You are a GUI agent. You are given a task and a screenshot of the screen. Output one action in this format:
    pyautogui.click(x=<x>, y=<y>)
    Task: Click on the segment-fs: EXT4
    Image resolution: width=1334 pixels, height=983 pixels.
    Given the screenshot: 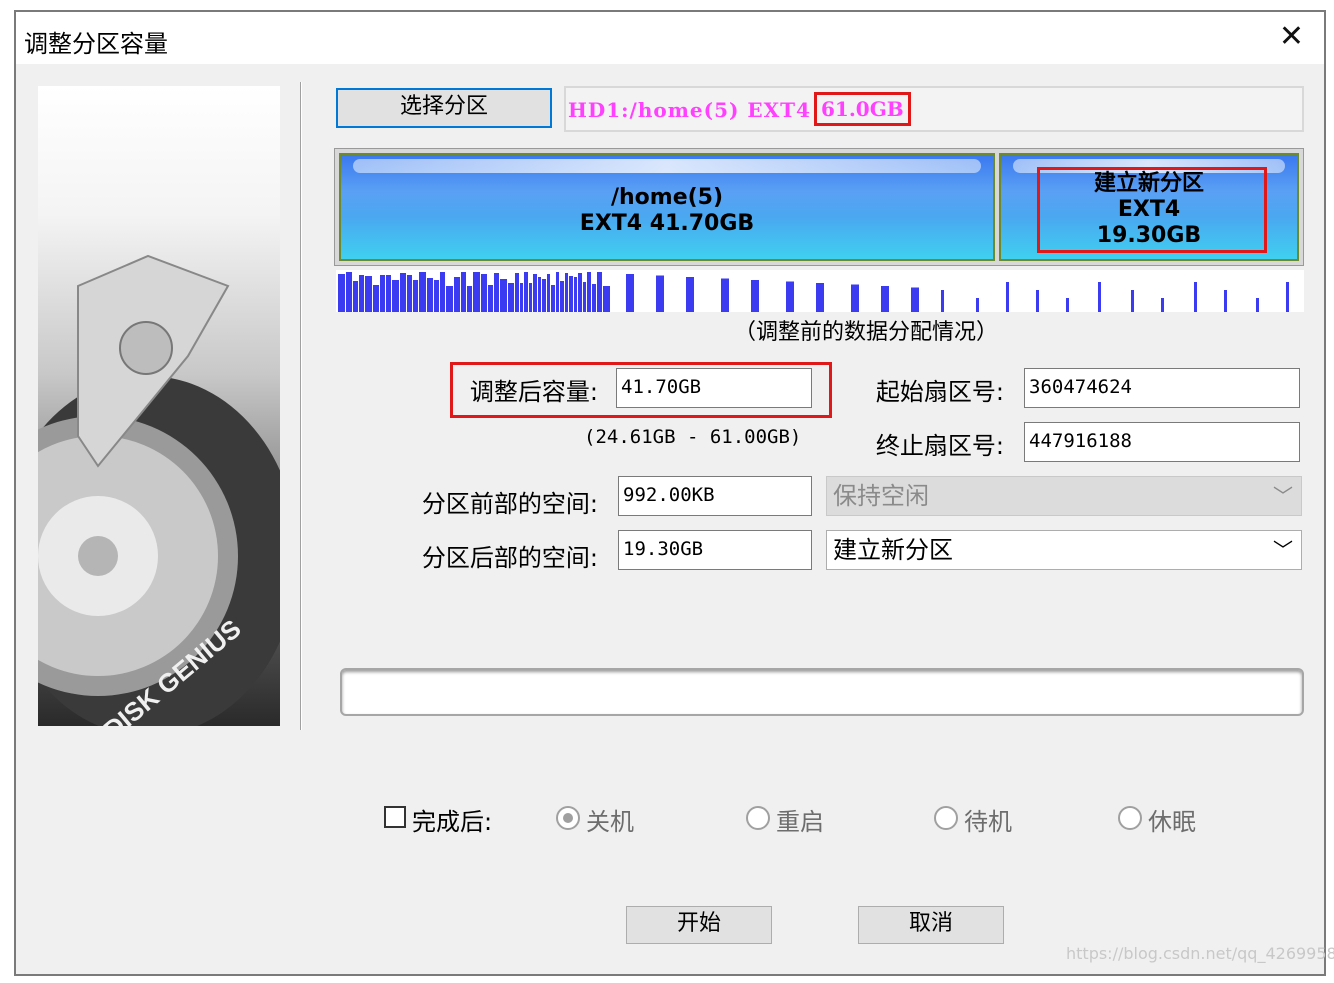 What is the action you would take?
    pyautogui.click(x=1149, y=209)
    